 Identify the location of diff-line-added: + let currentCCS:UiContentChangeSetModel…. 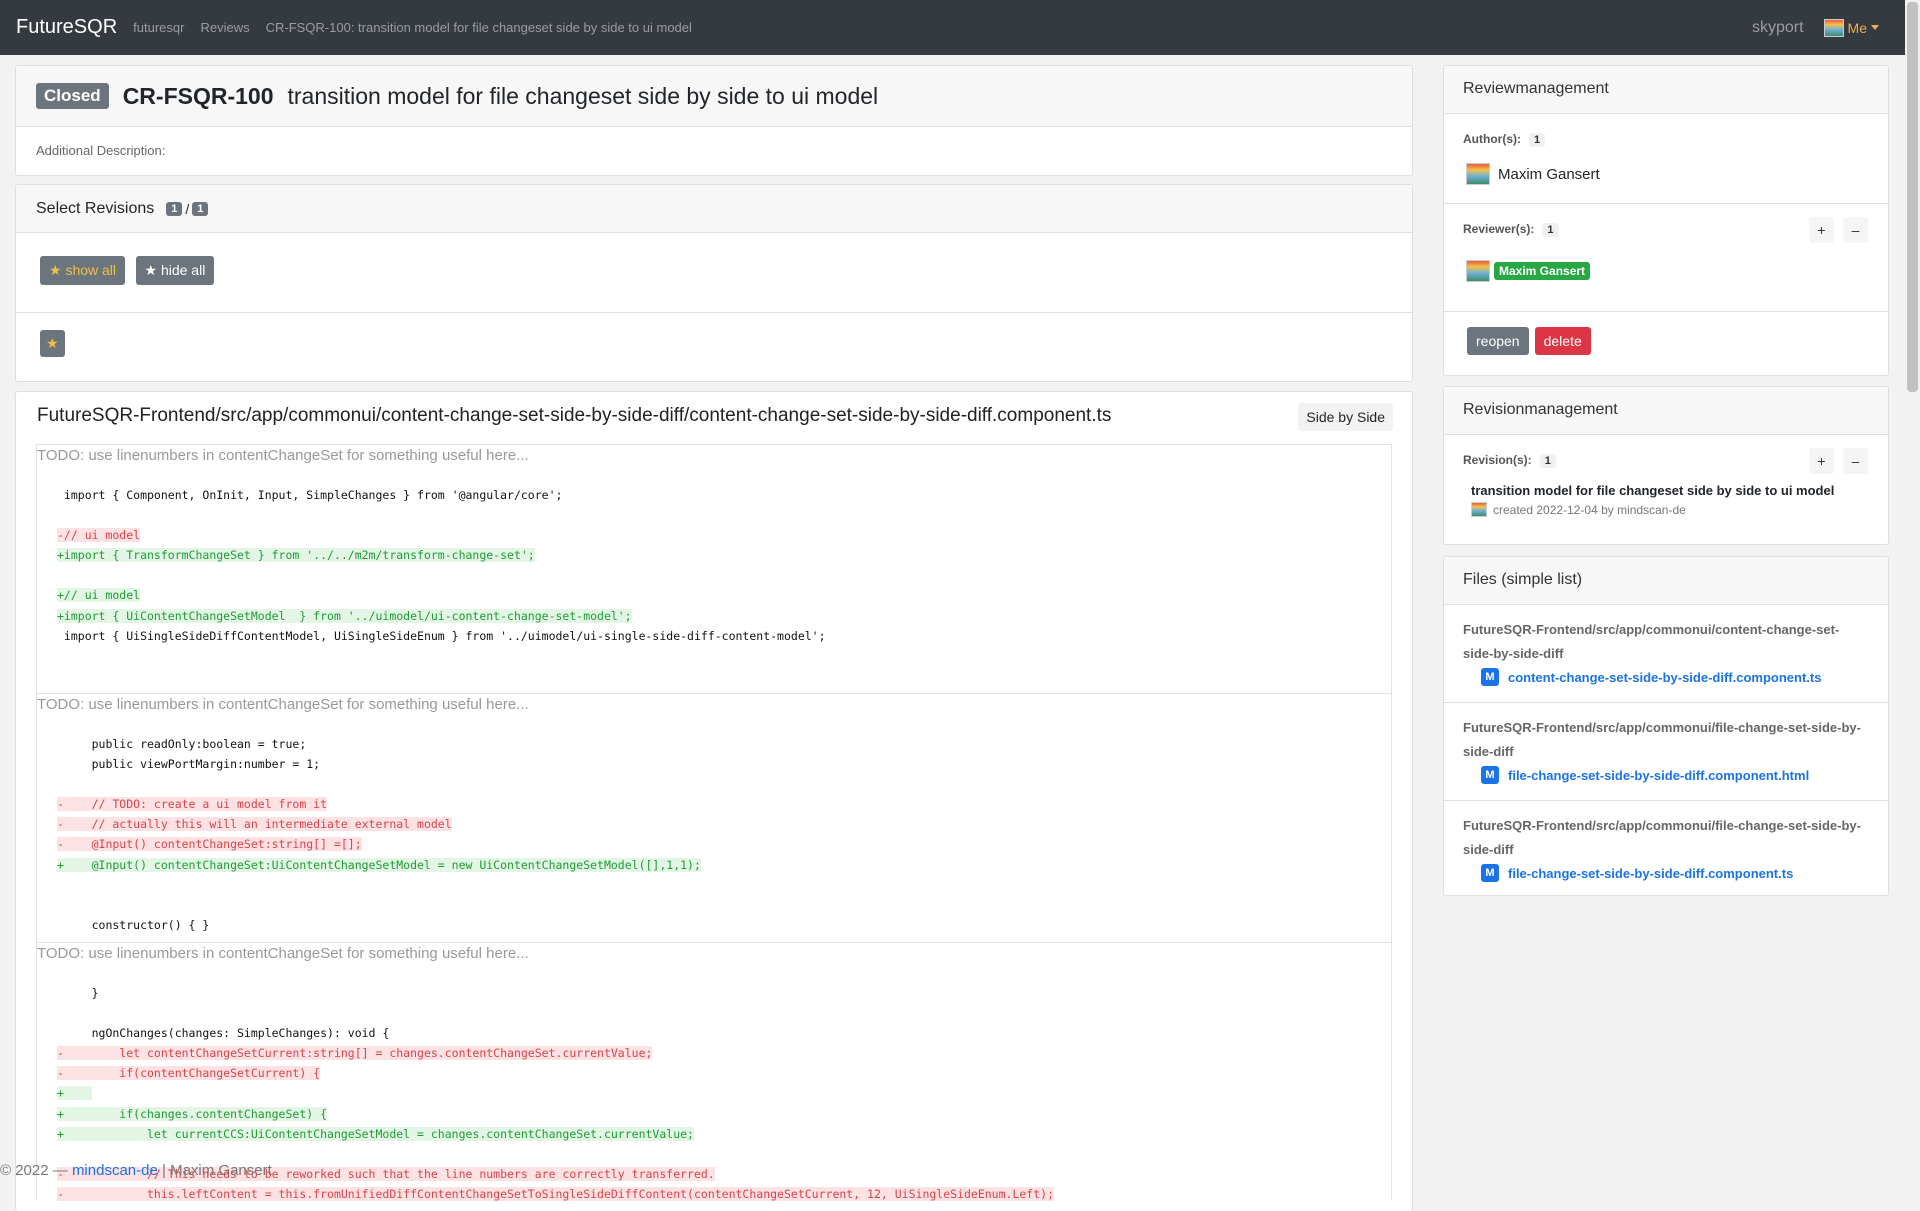
(375, 1133).